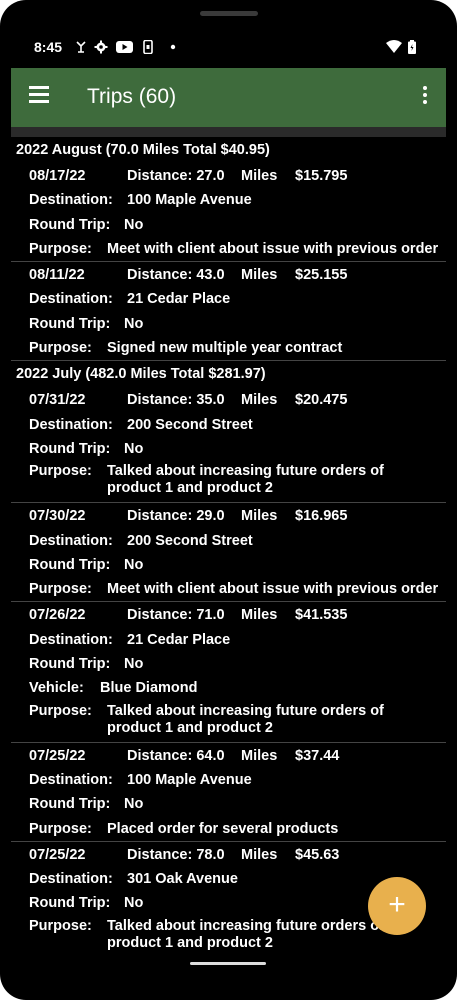  What do you see at coordinates (228, 614) in the screenshot?
I see `trip-summary-row: 07/26/22 Distance: 71.0 Miles $41.535` at bounding box center [228, 614].